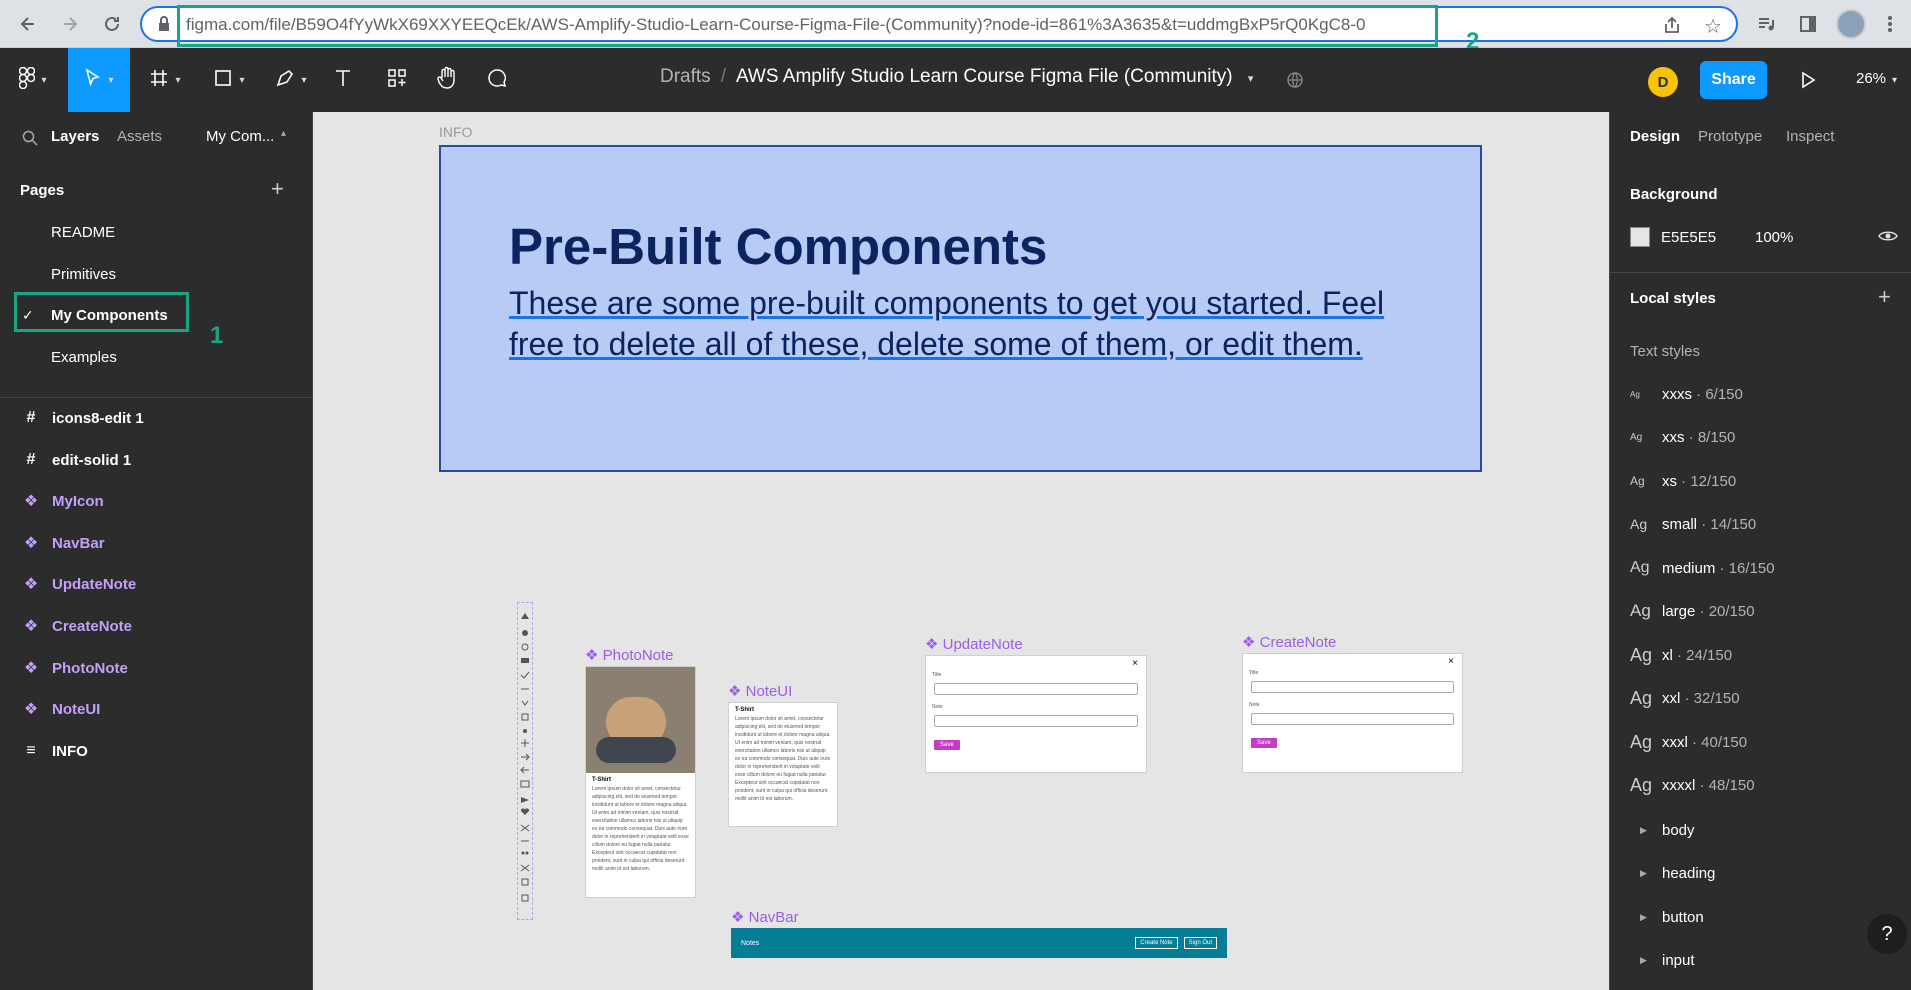  Describe the element at coordinates (277, 189) in the screenshot. I see `add-page-icon: +` at that location.